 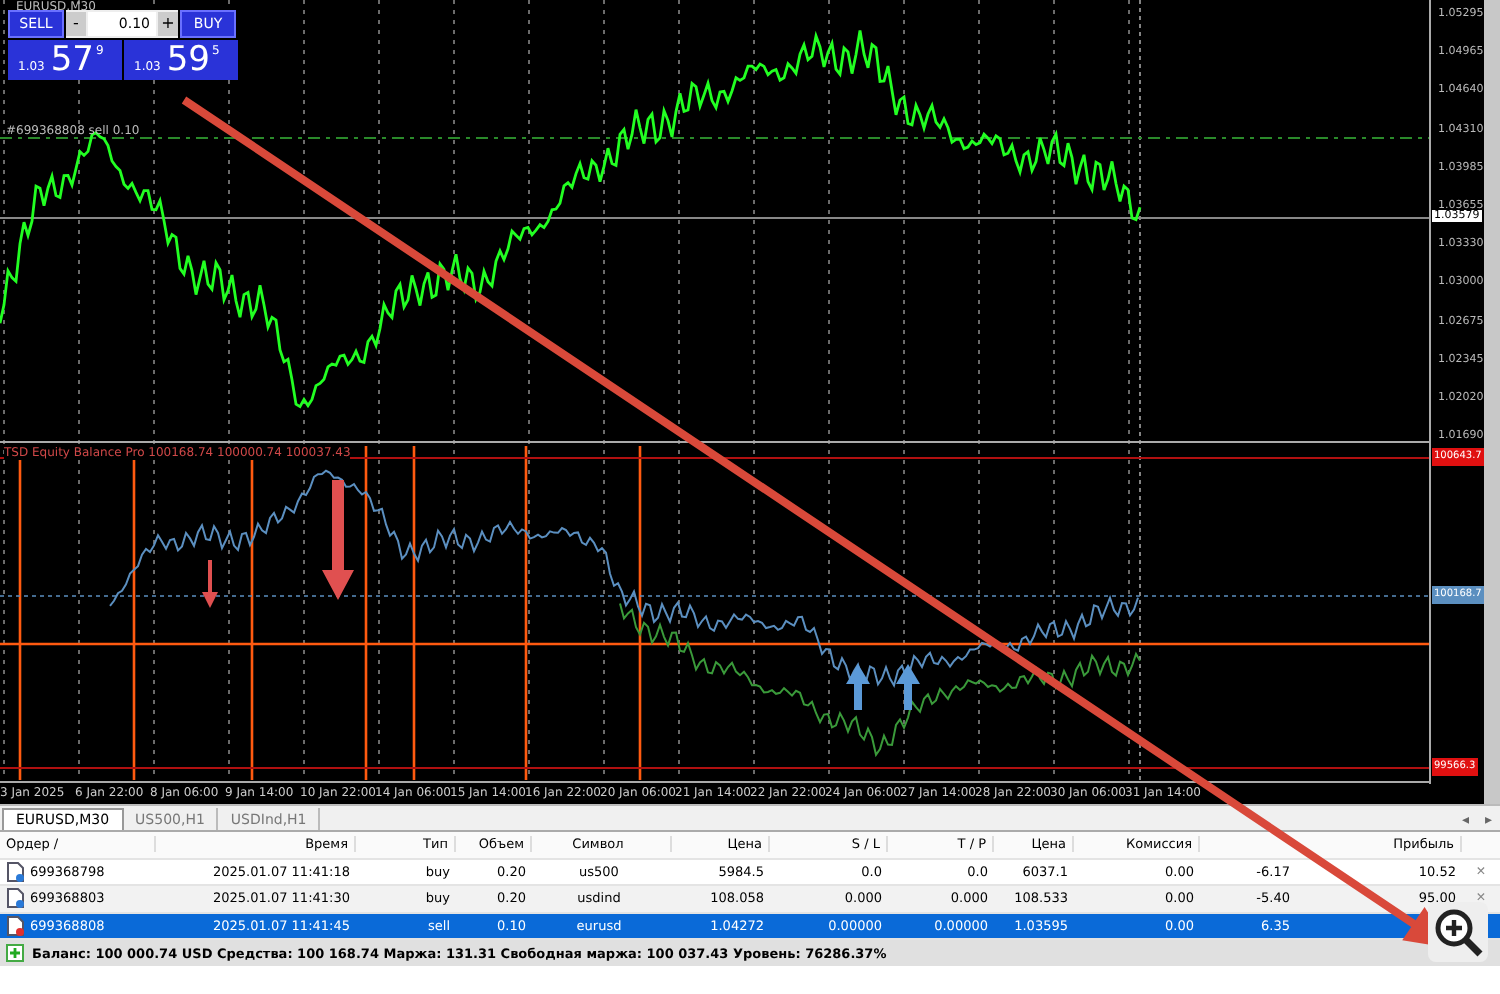 What do you see at coordinates (76, 24) in the screenshot?
I see `decrease-button: -` at bounding box center [76, 24].